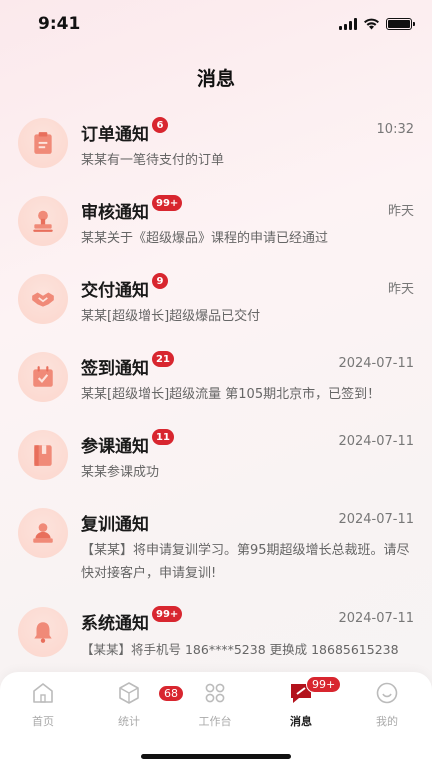  Describe the element at coordinates (43, 721) in the screenshot. I see `tab-label: 首页` at that location.